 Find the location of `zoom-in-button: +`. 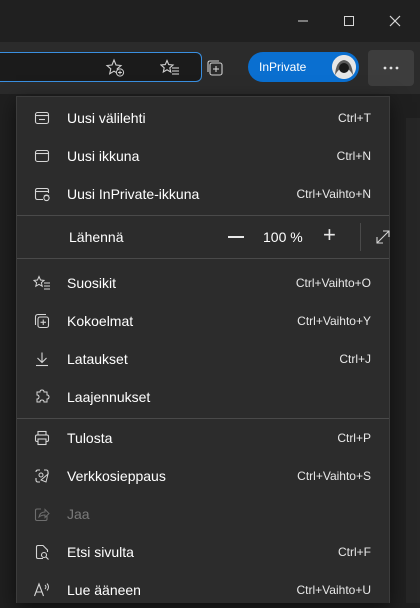

zoom-in-button: + is located at coordinates (329, 235).